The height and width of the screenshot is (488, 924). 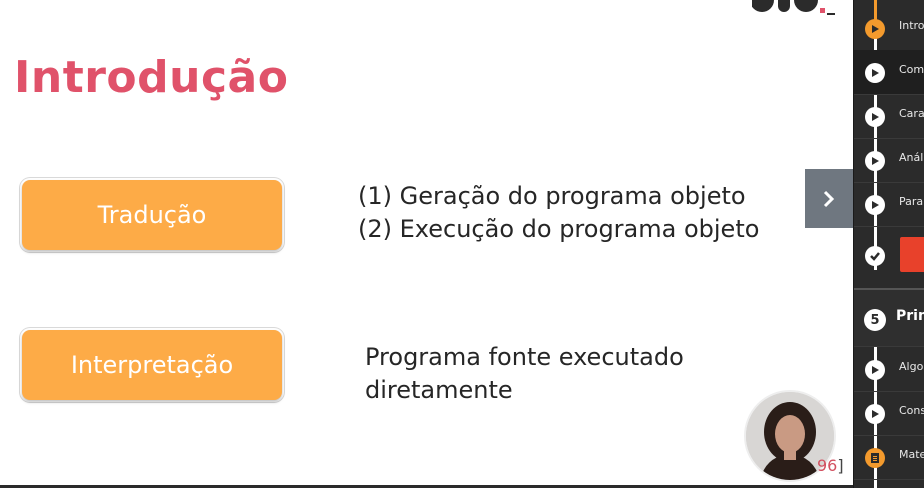 What do you see at coordinates (911, 113) in the screenshot?
I see `sidebar-item-label: Cara` at bounding box center [911, 113].